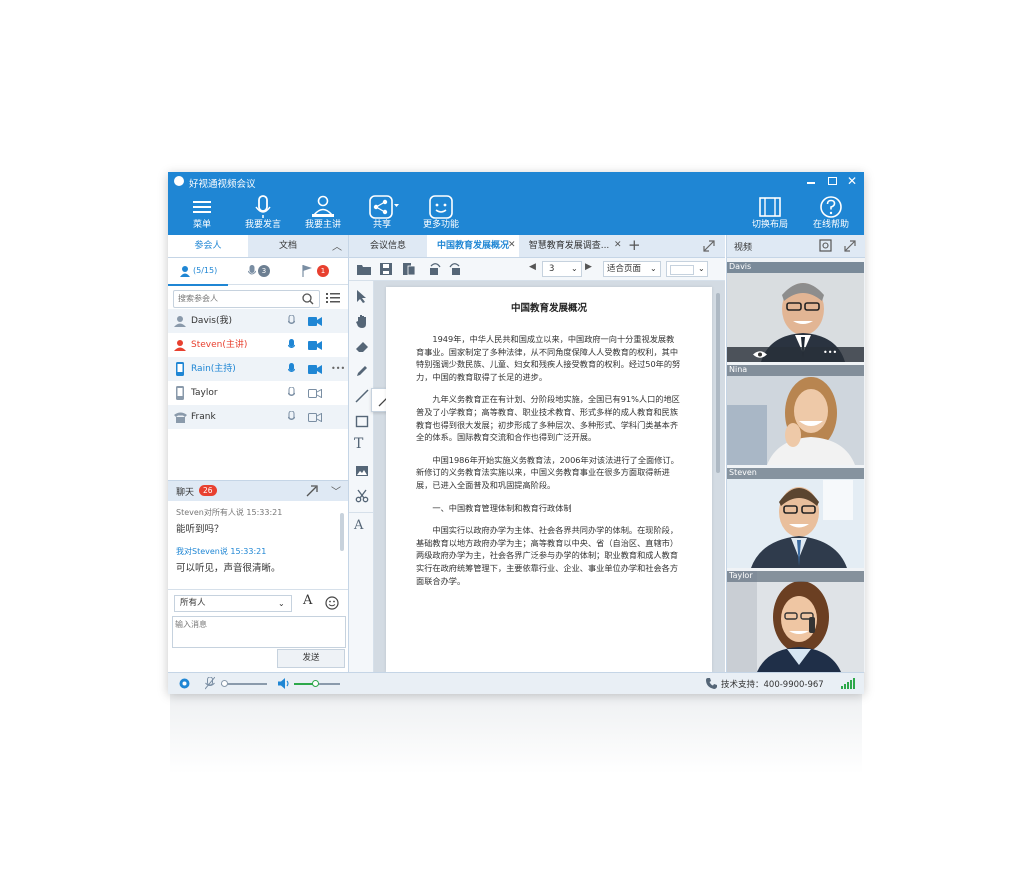  I want to click on eye-icon, so click(760, 354).